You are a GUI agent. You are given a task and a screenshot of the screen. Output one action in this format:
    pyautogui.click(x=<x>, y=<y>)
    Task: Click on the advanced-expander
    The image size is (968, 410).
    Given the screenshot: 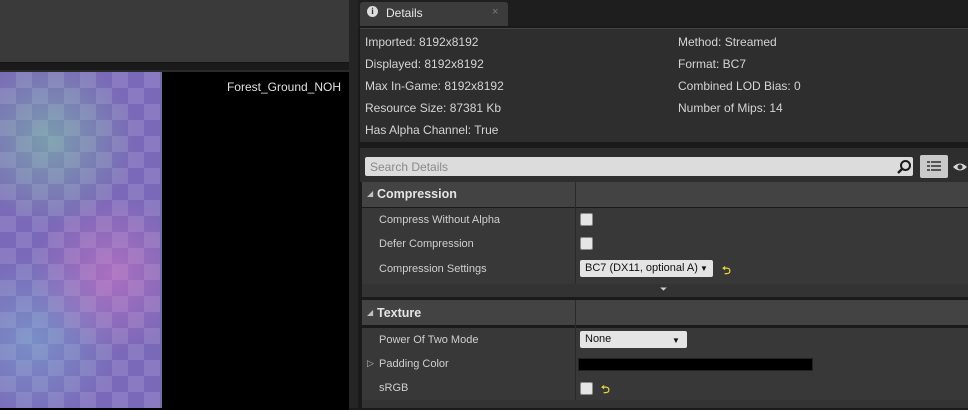 What is the action you would take?
    pyautogui.click(x=665, y=404)
    